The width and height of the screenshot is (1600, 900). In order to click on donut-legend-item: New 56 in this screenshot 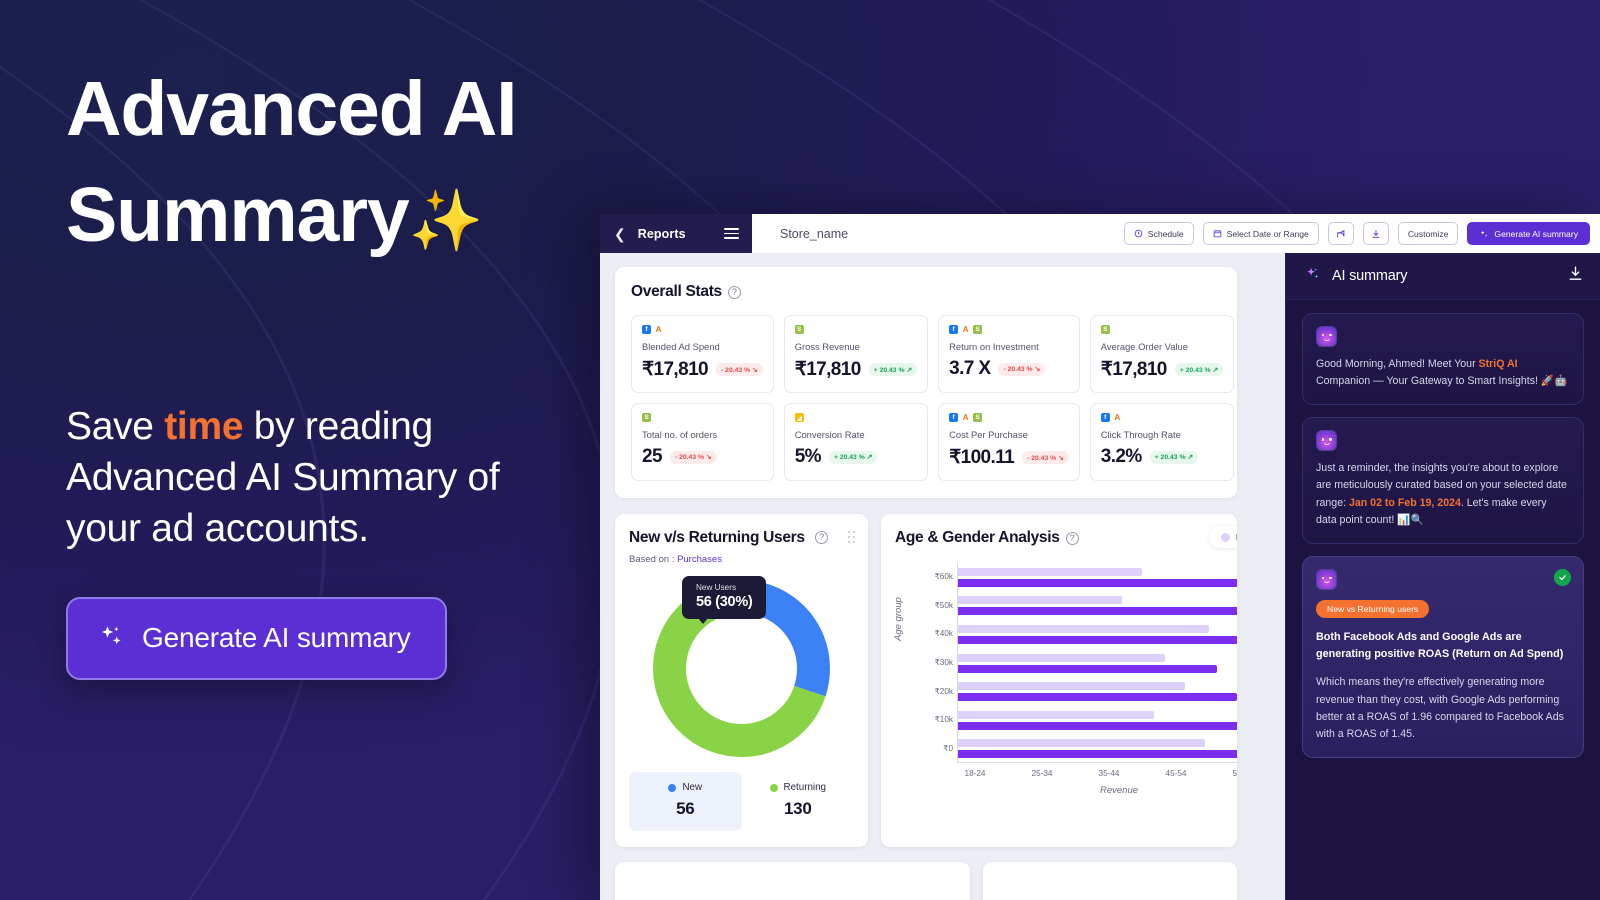, I will do `click(685, 801)`.